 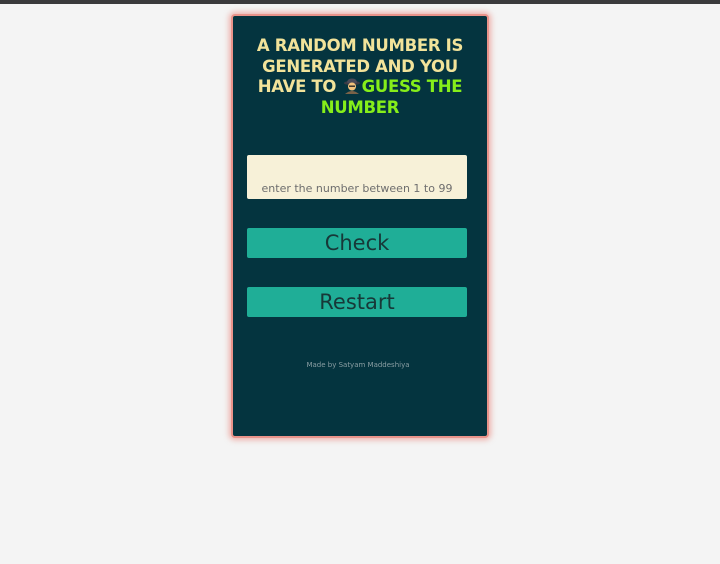 What do you see at coordinates (357, 243) in the screenshot?
I see `check-button: Check` at bounding box center [357, 243].